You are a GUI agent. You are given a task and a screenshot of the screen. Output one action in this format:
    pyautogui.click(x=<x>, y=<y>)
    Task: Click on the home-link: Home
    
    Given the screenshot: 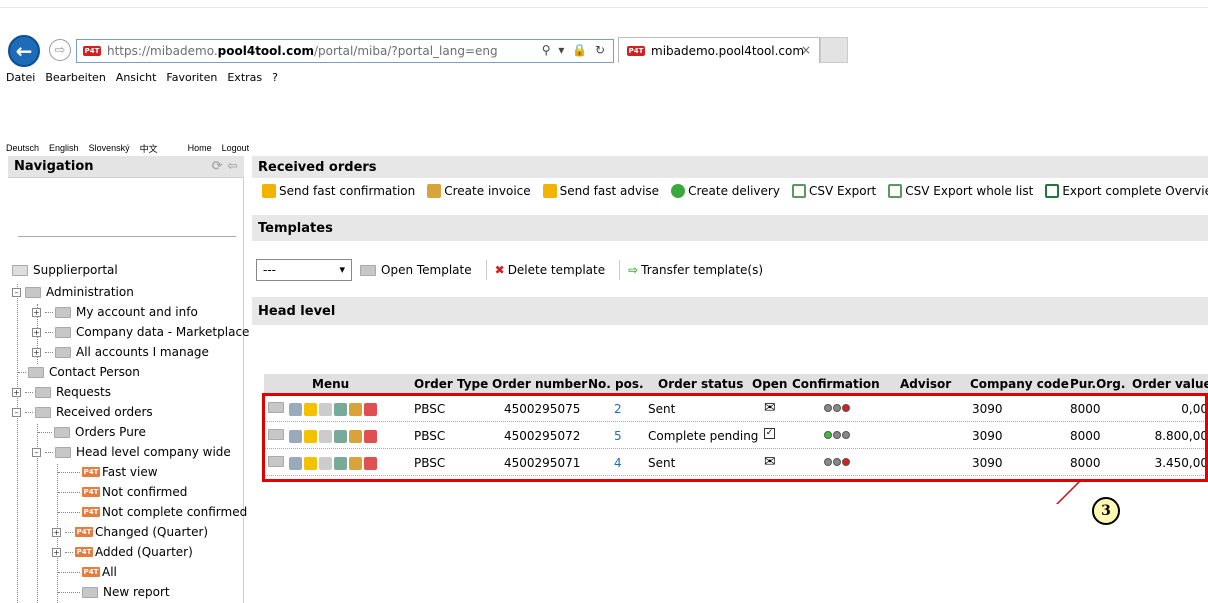 What is the action you would take?
    pyautogui.click(x=200, y=148)
    